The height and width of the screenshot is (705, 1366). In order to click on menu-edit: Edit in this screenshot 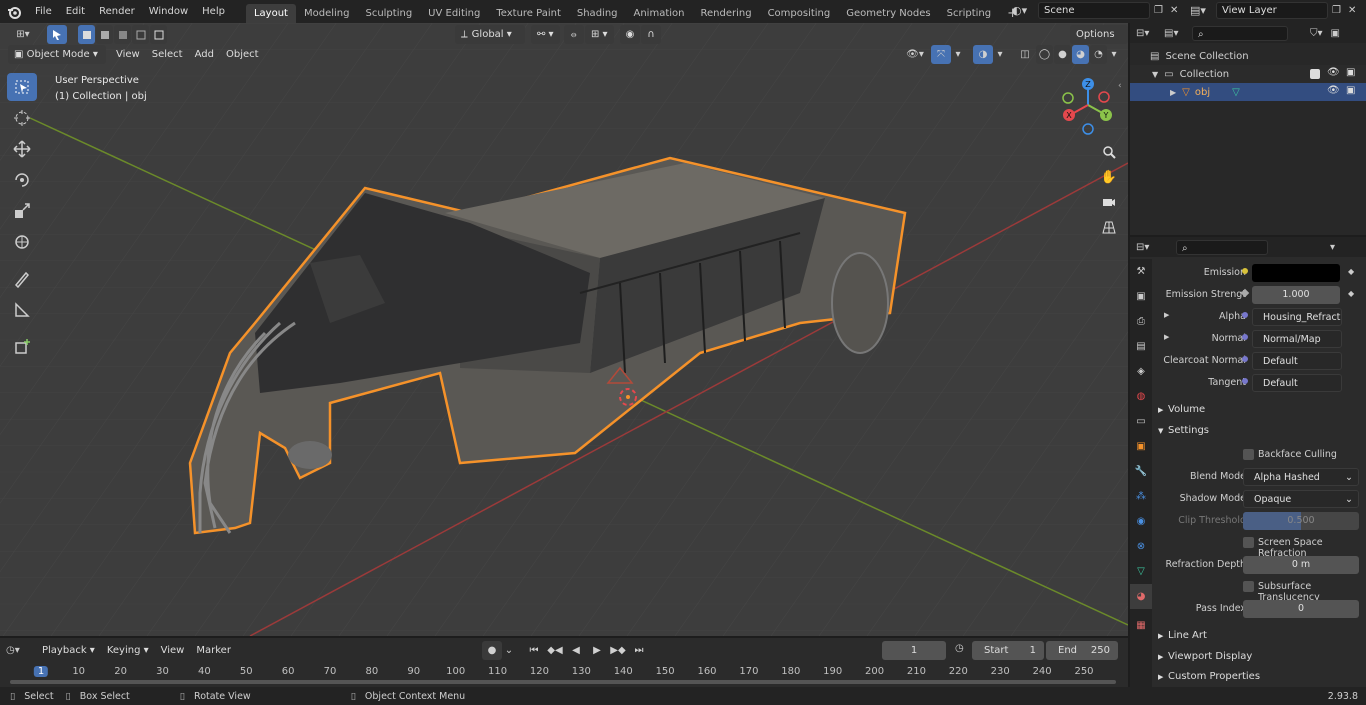, I will do `click(75, 11)`.